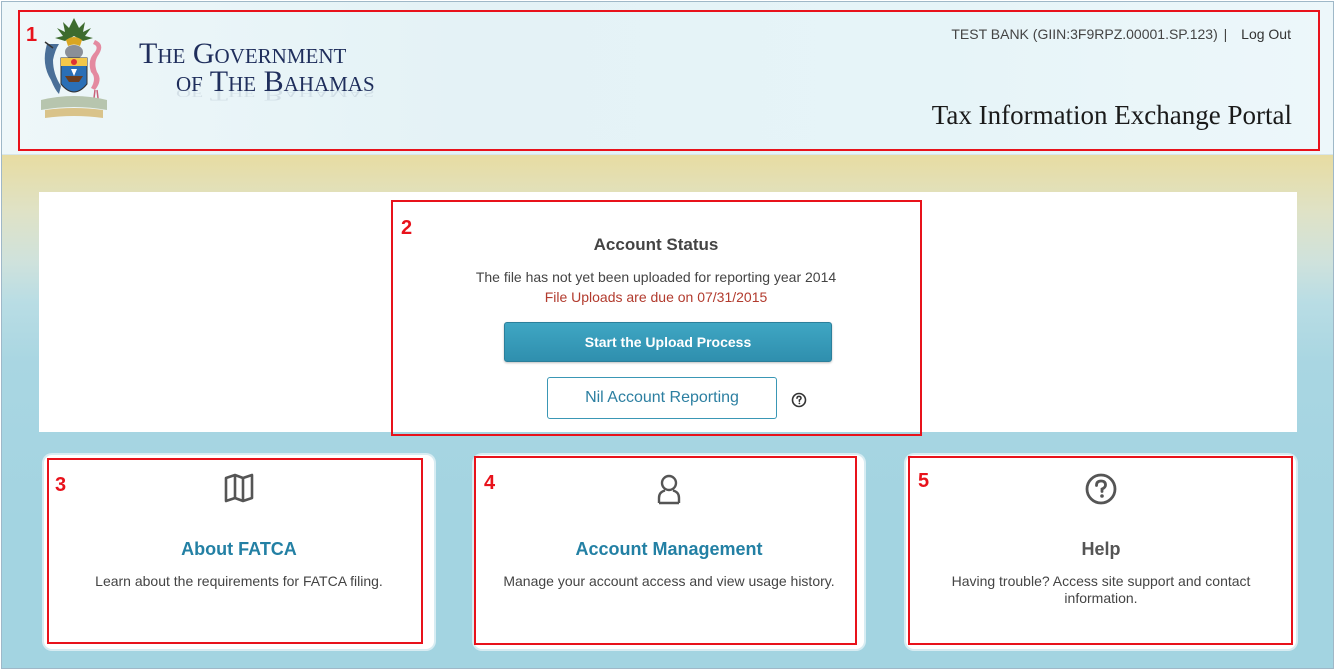 Image resolution: width=1335 pixels, height=669 pixels. What do you see at coordinates (61, 485) in the screenshot?
I see `callout-number-3: 3` at bounding box center [61, 485].